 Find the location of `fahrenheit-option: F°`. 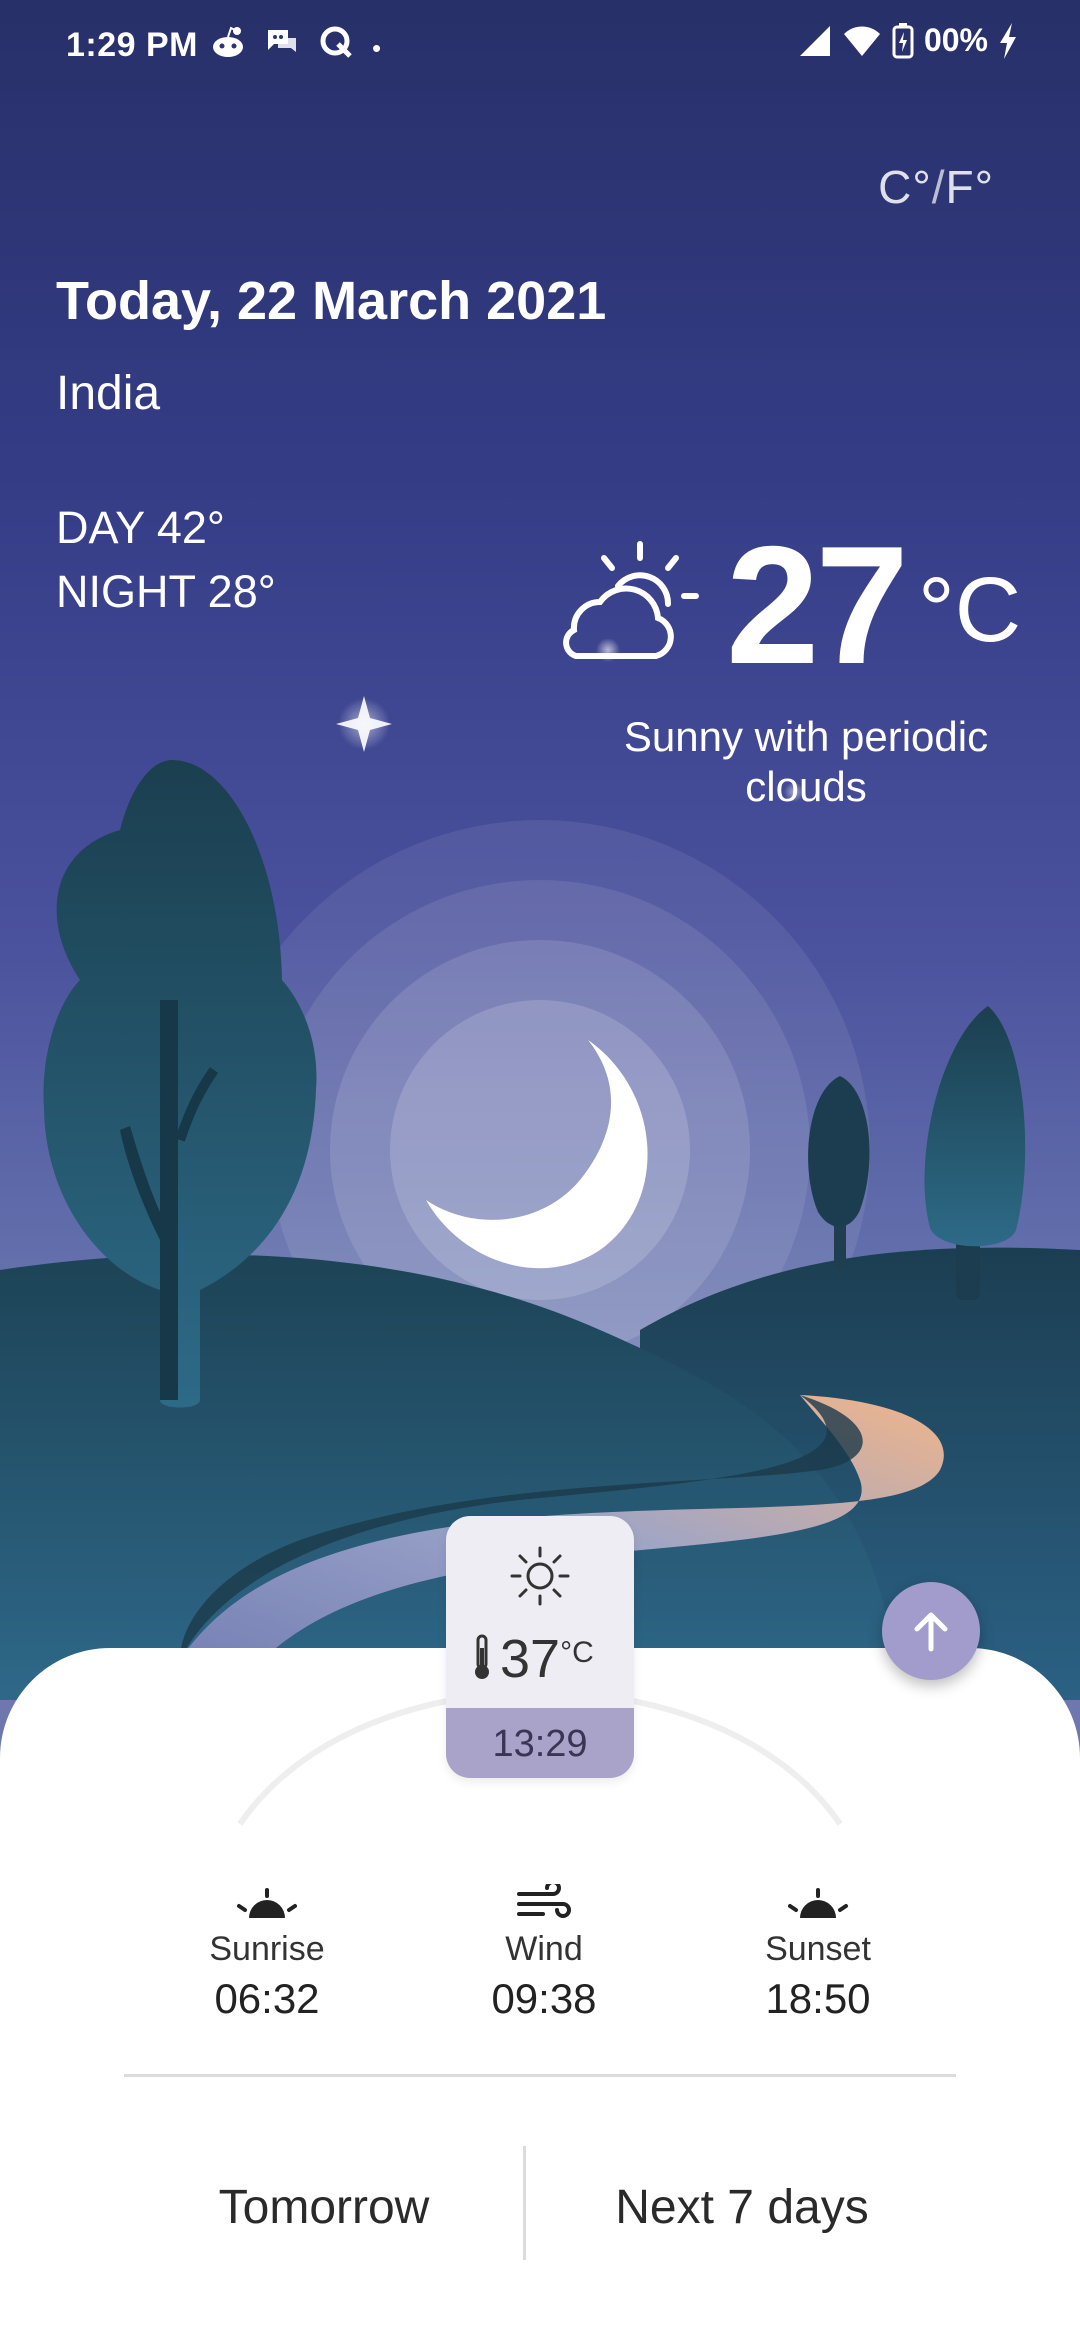

fahrenheit-option: F° is located at coordinates (970, 187).